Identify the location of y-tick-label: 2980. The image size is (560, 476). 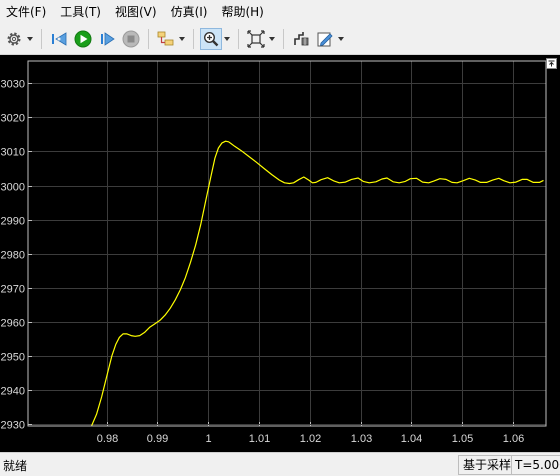
(13, 256).